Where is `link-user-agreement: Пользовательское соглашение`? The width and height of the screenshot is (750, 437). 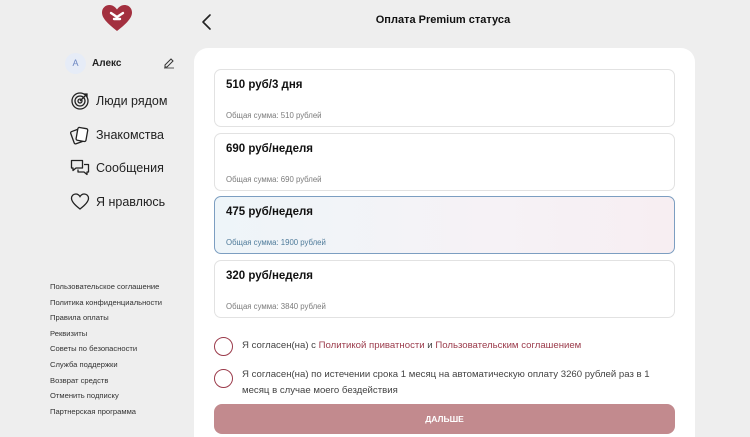
link-user-agreement: Пользовательское соглашение is located at coordinates (106, 289).